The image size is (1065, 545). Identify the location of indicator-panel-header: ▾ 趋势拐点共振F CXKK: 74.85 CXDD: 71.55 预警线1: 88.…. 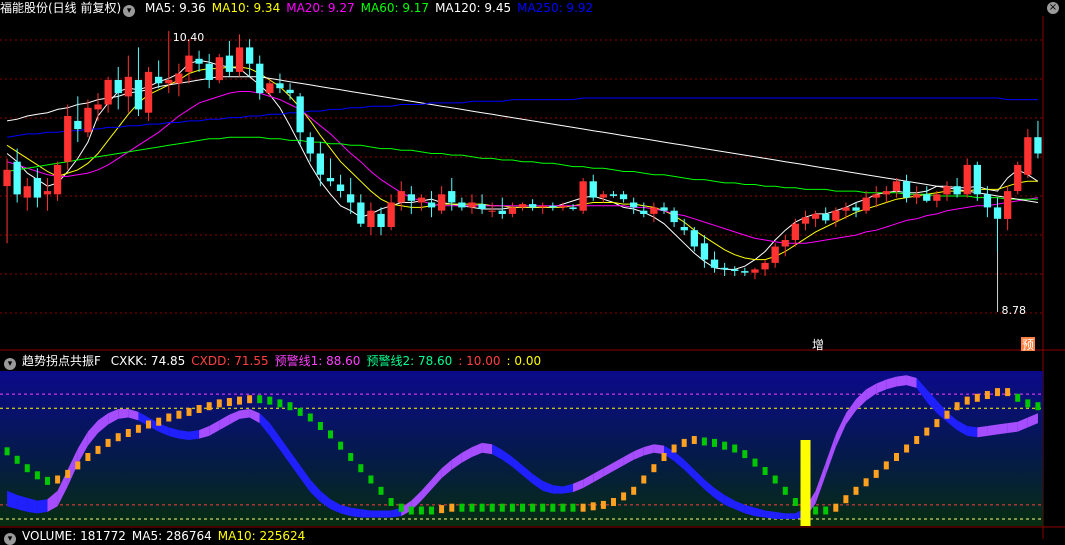
(276, 361).